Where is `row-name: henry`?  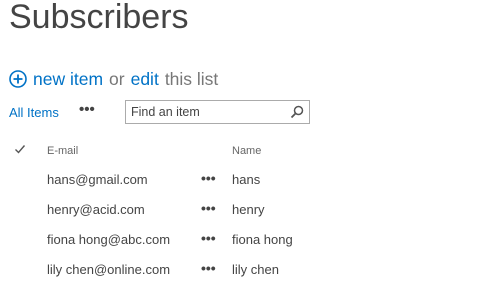
row-name: henry is located at coordinates (248, 209).